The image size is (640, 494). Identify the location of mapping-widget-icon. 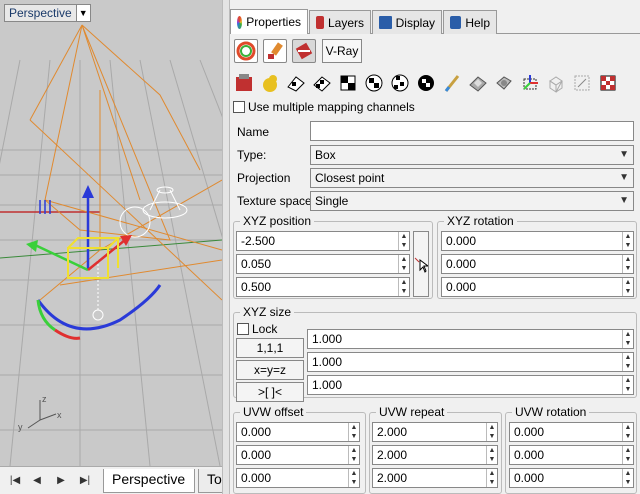
(504, 83).